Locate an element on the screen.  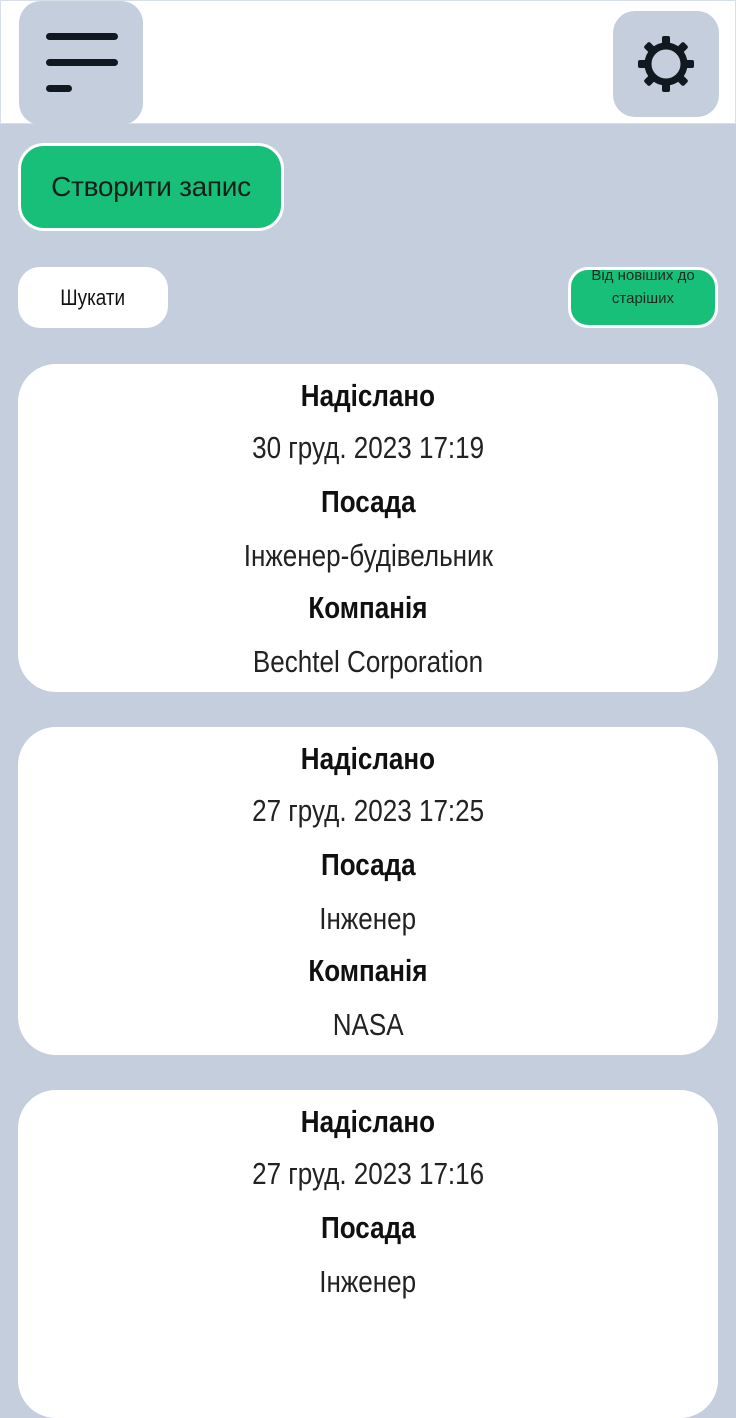
company-value: Bechtel Corporation is located at coordinates (368, 661).